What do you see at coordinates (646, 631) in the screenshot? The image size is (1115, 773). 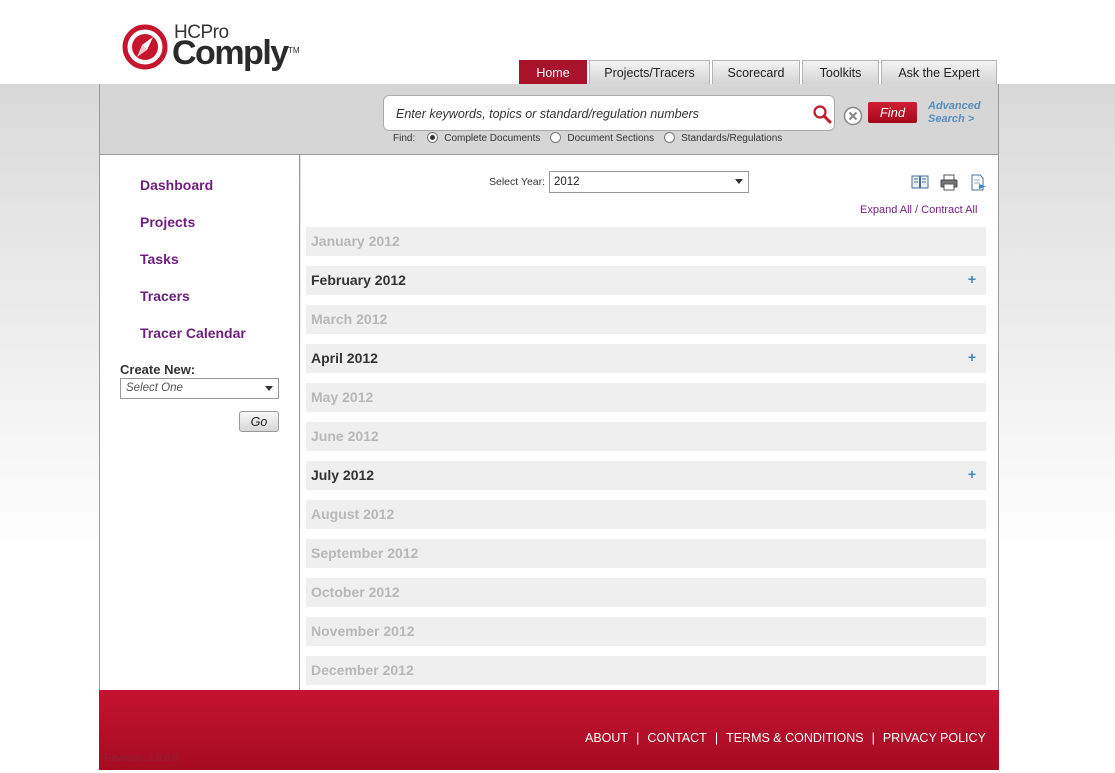 I see `month-row-november: November 2012` at bounding box center [646, 631].